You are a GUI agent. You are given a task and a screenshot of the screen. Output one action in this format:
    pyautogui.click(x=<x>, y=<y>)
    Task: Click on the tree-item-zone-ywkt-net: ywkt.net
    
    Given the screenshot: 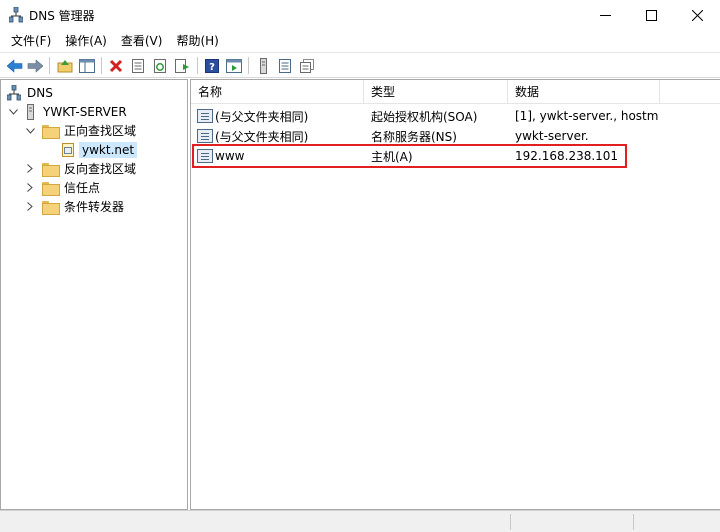 What is the action you would take?
    pyautogui.click(x=99, y=149)
    